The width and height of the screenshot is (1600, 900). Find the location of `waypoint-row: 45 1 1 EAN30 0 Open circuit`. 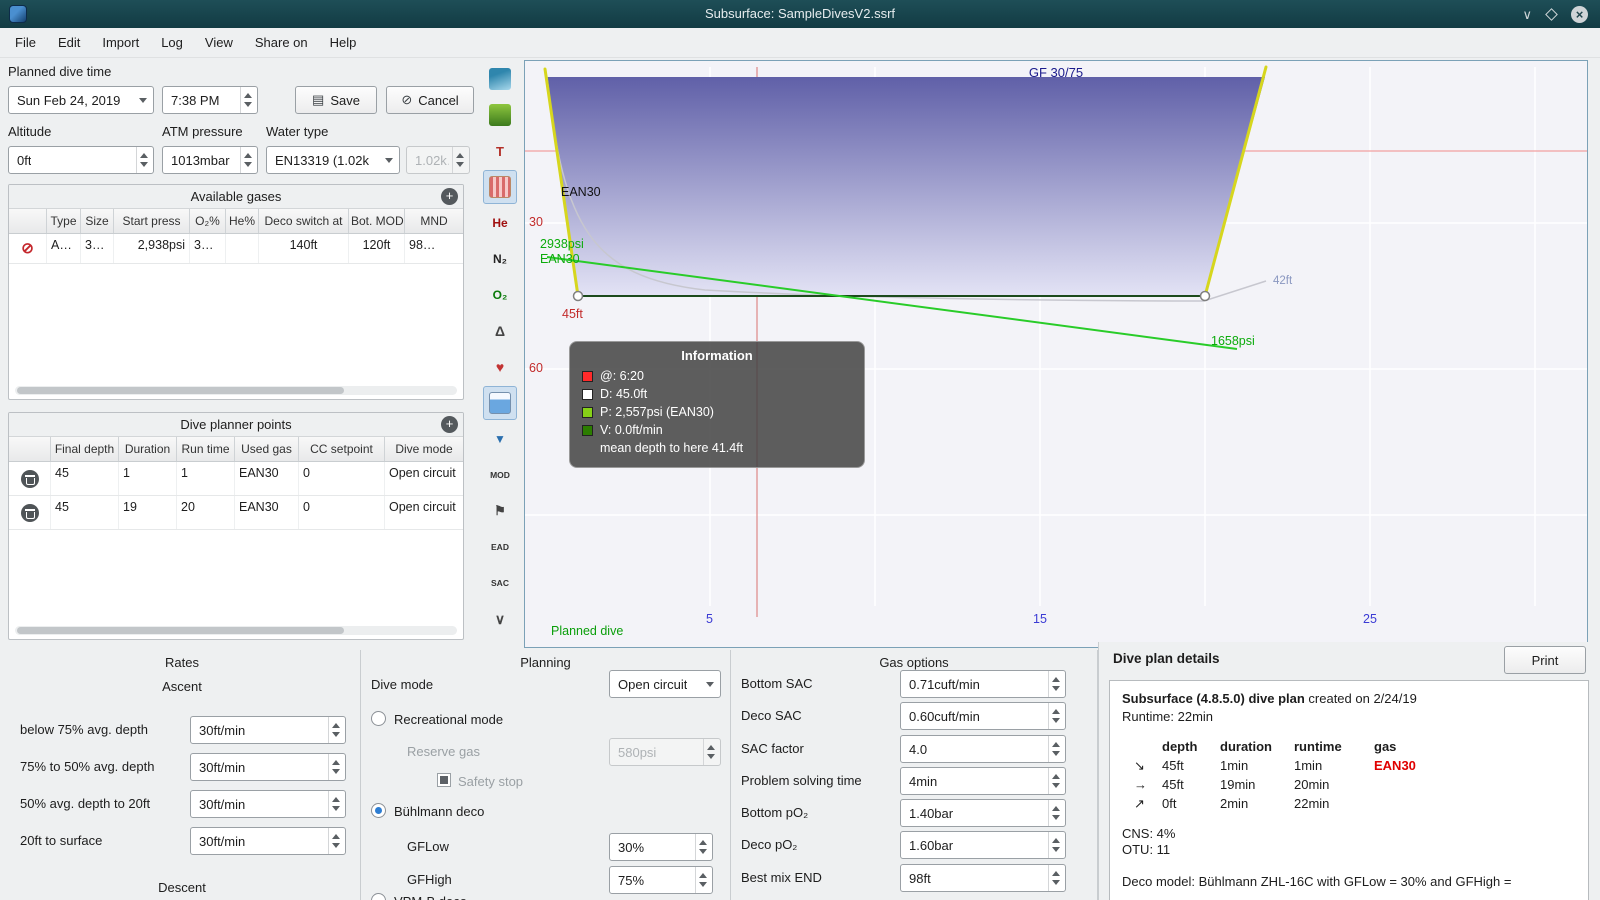

waypoint-row: 45 1 1 EAN30 0 Open circuit is located at coordinates (236, 479).